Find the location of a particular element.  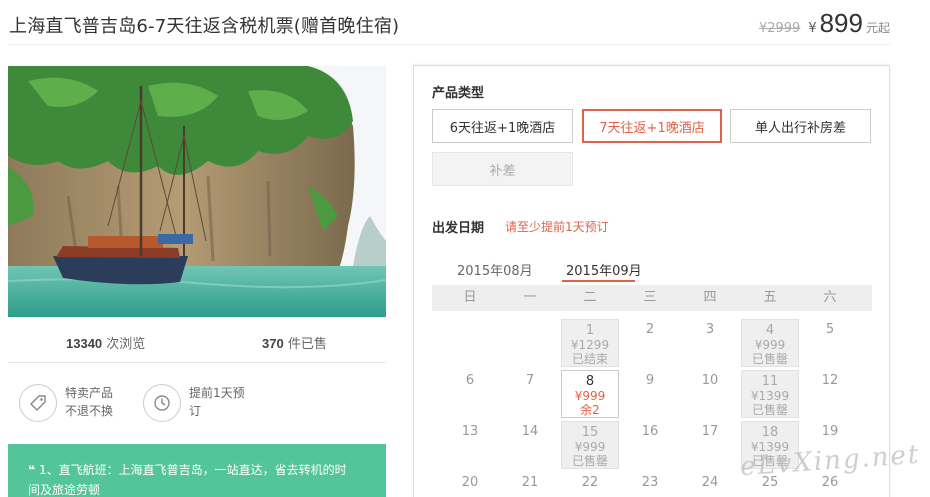

calendar-day-8: 8 ¥999 余2 is located at coordinates (590, 394).